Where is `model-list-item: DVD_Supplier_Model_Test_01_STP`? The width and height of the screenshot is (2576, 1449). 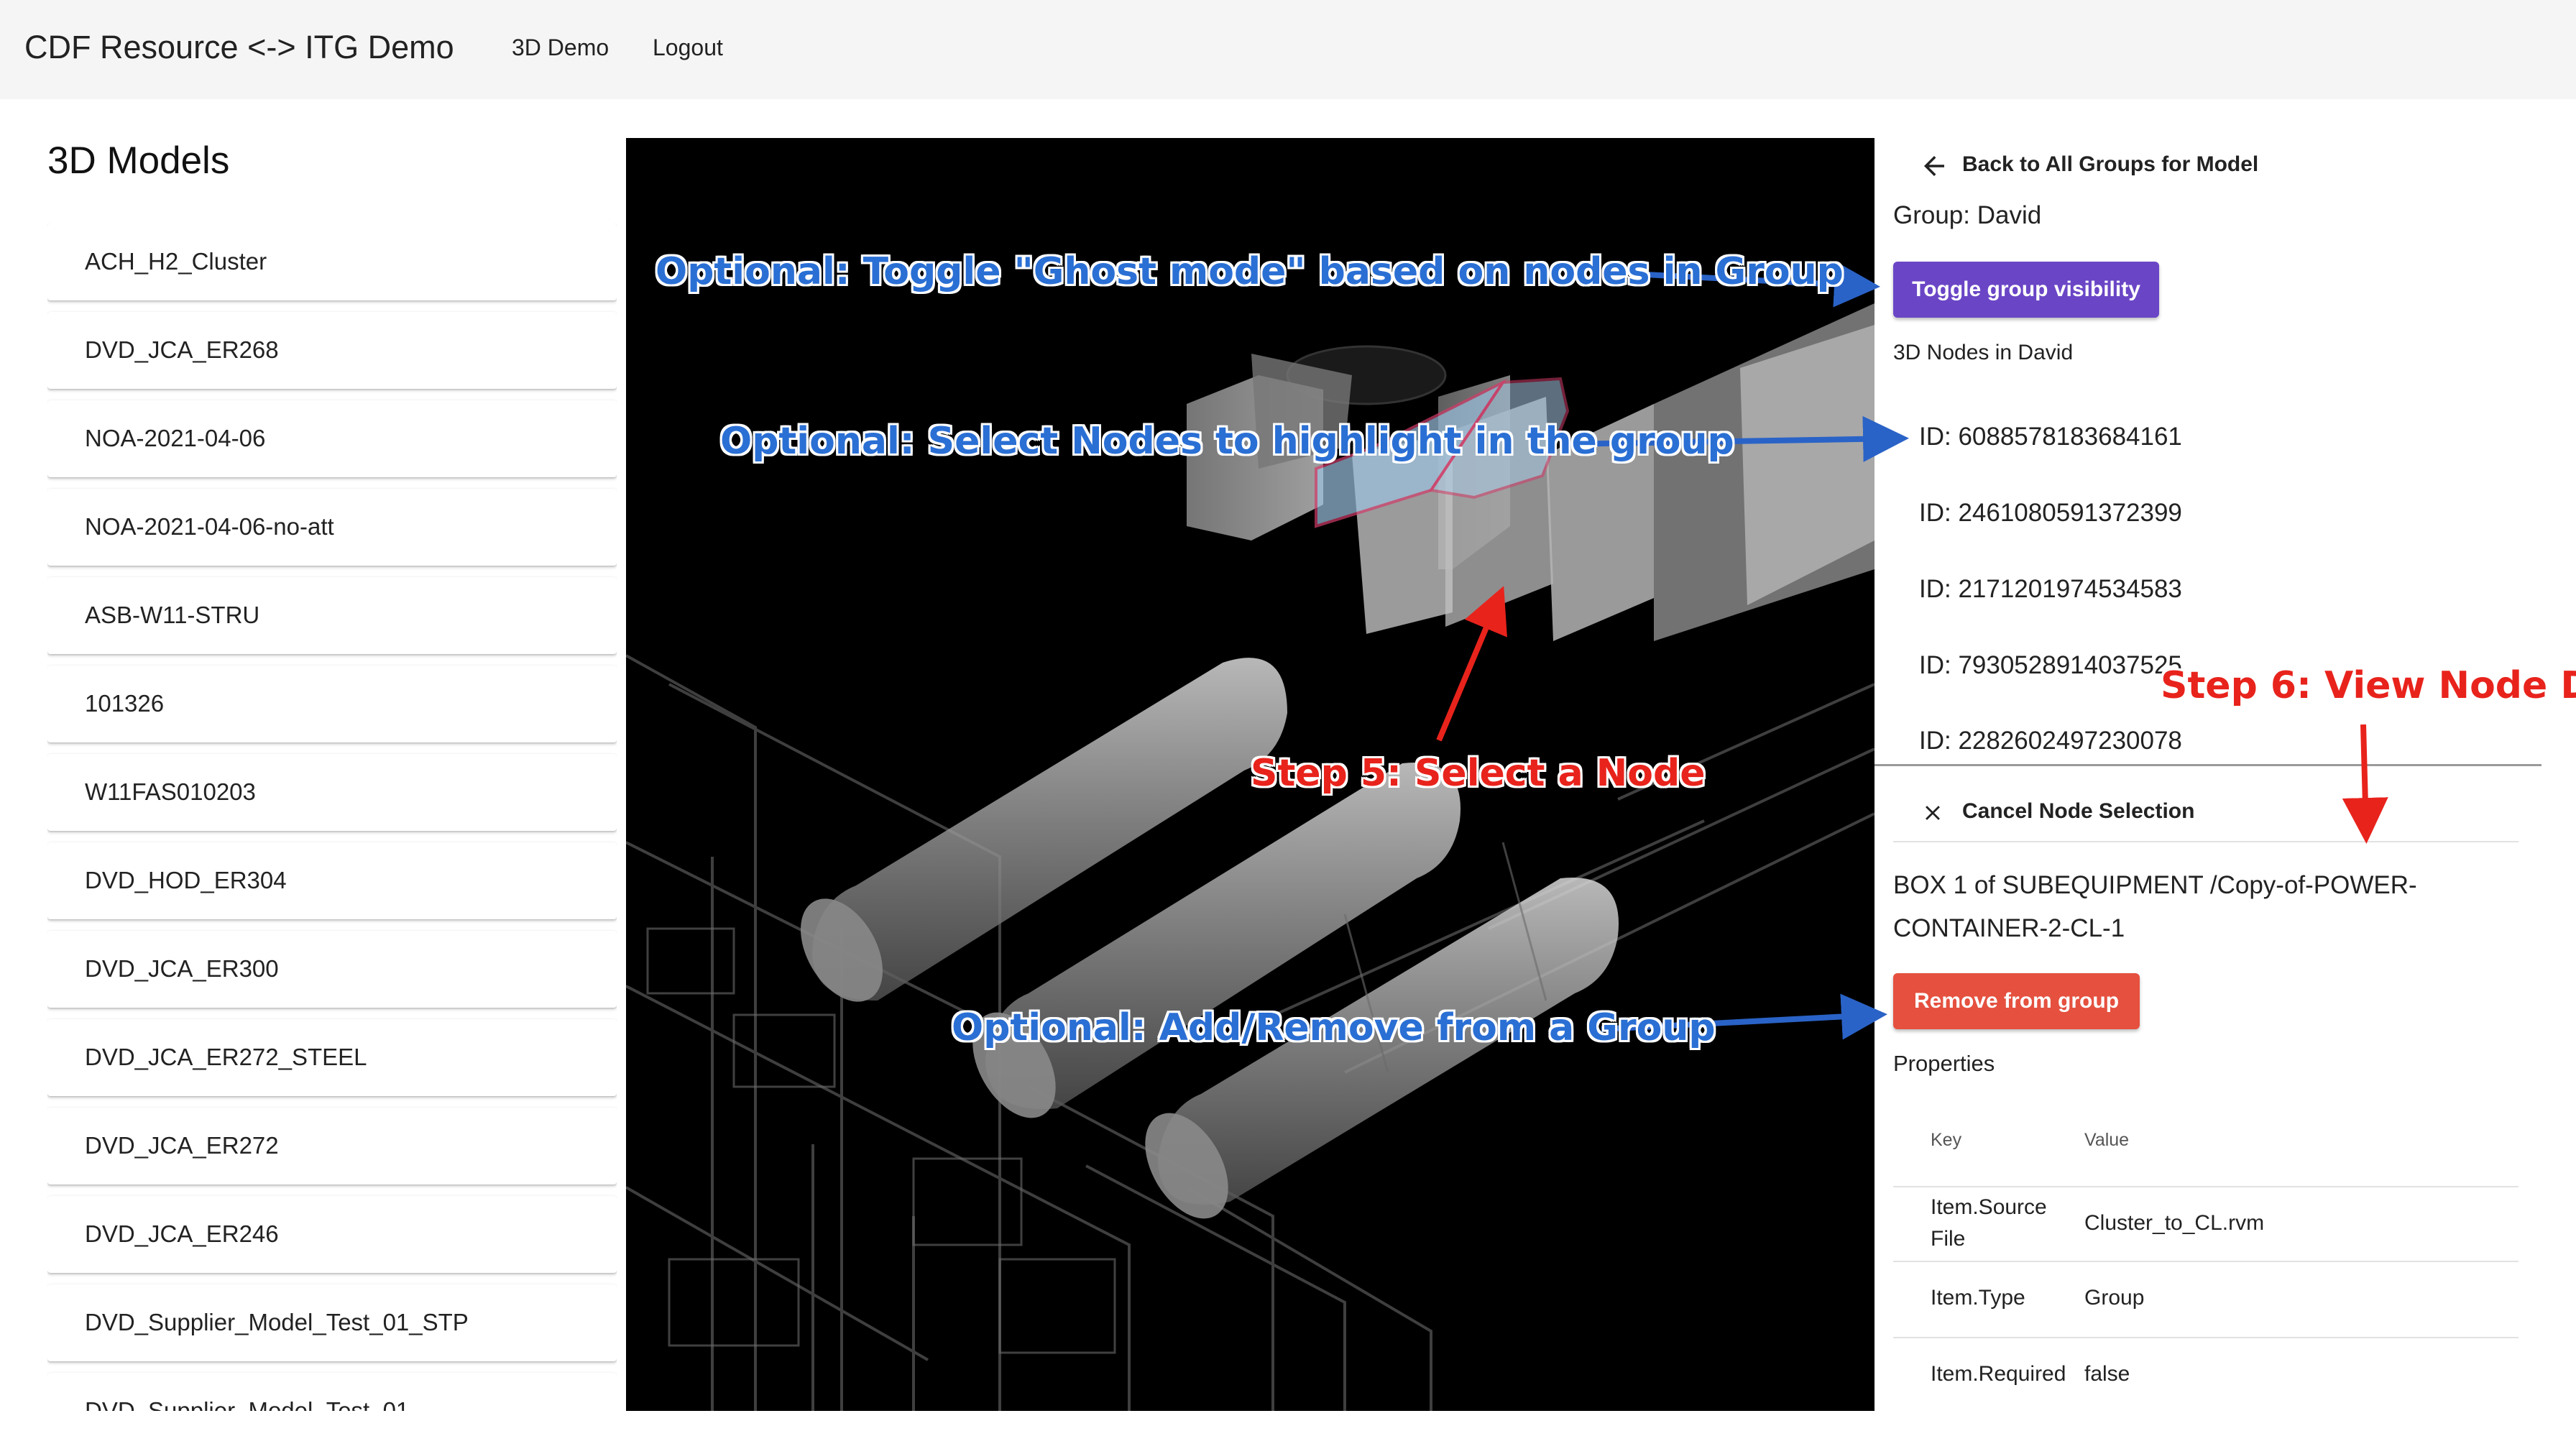 model-list-item: DVD_Supplier_Model_Test_01_STP is located at coordinates (332, 1322).